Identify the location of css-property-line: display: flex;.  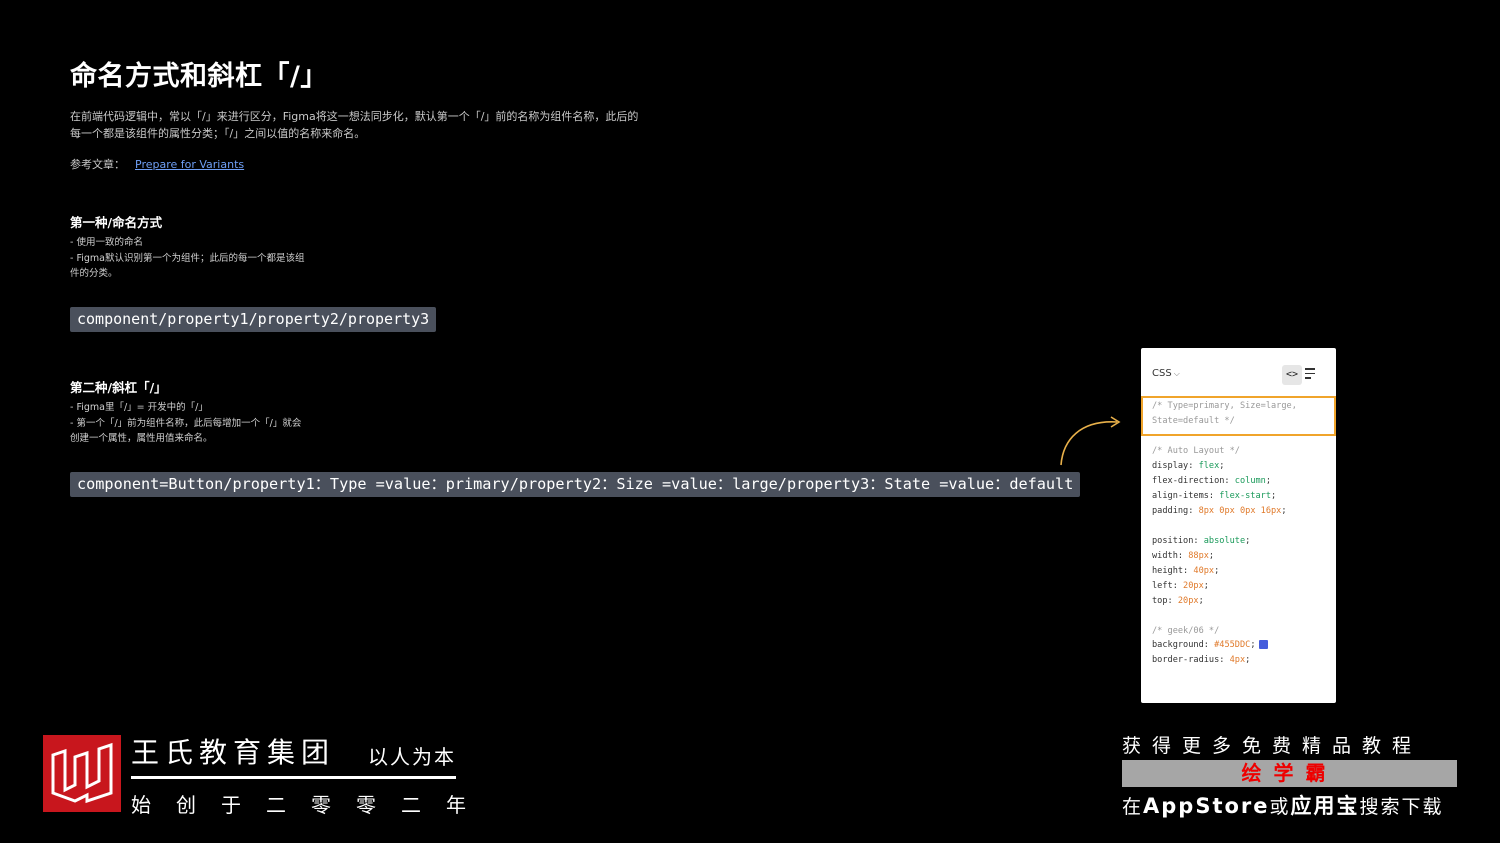
(1188, 466).